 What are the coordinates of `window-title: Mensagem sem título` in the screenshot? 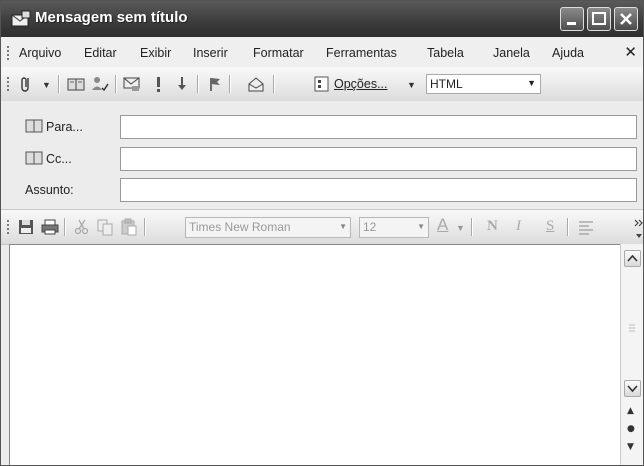 It's located at (111, 17).